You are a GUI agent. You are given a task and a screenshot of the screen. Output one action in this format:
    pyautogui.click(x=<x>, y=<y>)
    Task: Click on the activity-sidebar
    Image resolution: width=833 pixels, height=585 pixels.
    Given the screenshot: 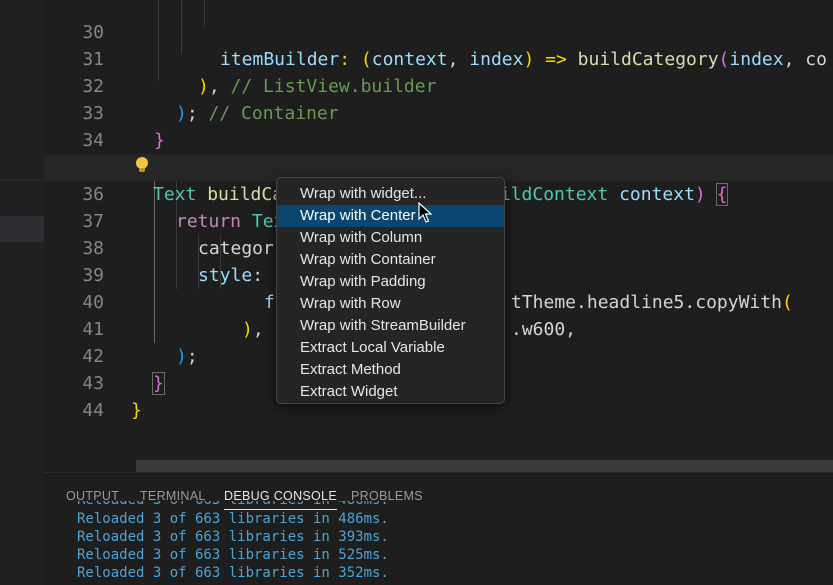 What is the action you would take?
    pyautogui.click(x=22, y=292)
    